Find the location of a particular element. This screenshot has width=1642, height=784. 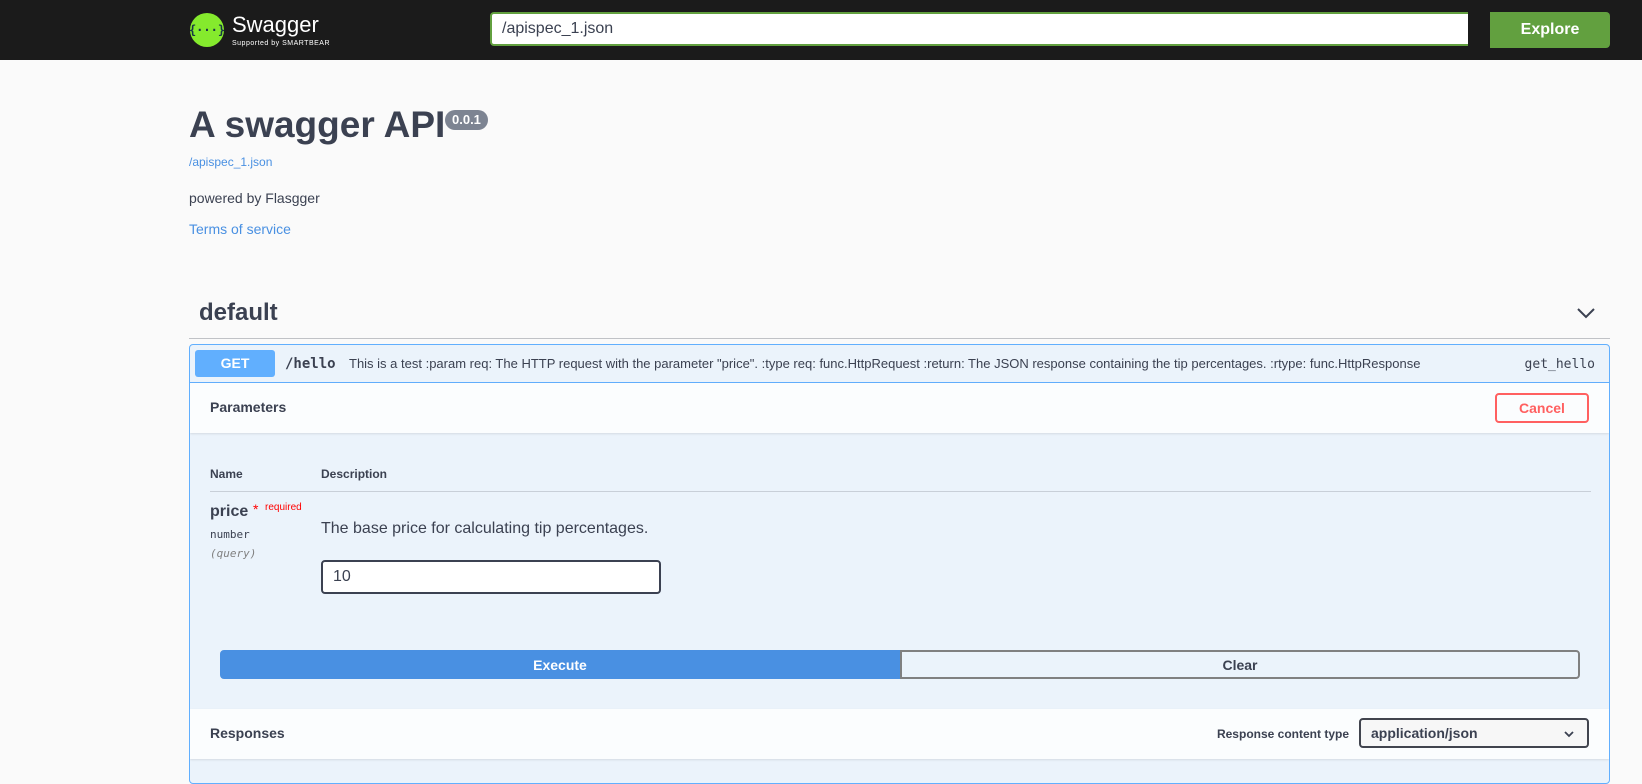

price-input is located at coordinates (491, 577).